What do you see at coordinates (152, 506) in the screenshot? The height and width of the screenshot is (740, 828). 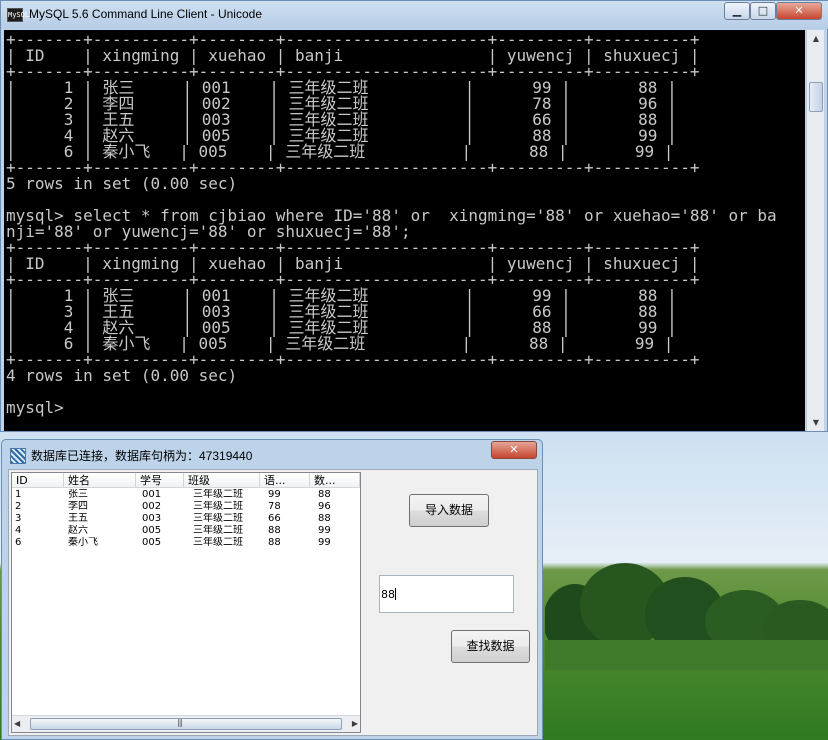 I see `table-cell: 002` at bounding box center [152, 506].